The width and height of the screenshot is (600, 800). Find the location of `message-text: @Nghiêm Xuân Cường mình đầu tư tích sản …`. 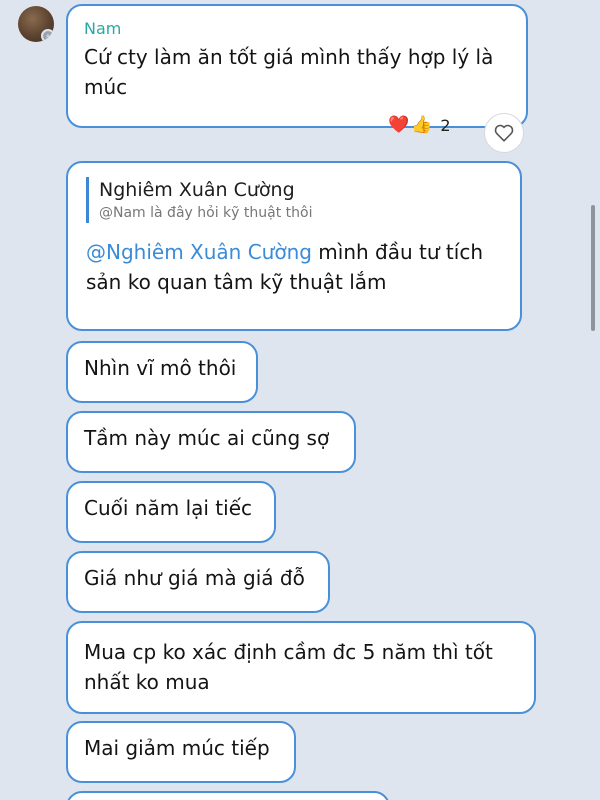

message-text: @Nghiêm Xuân Cường mình đầu tư tích sản … is located at coordinates (294, 267).